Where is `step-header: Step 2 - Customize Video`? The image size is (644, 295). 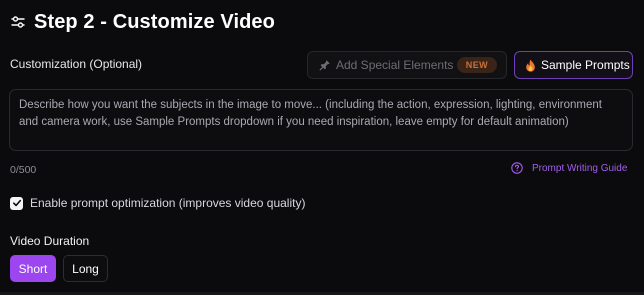
step-header: Step 2 - Customize Video is located at coordinates (142, 22).